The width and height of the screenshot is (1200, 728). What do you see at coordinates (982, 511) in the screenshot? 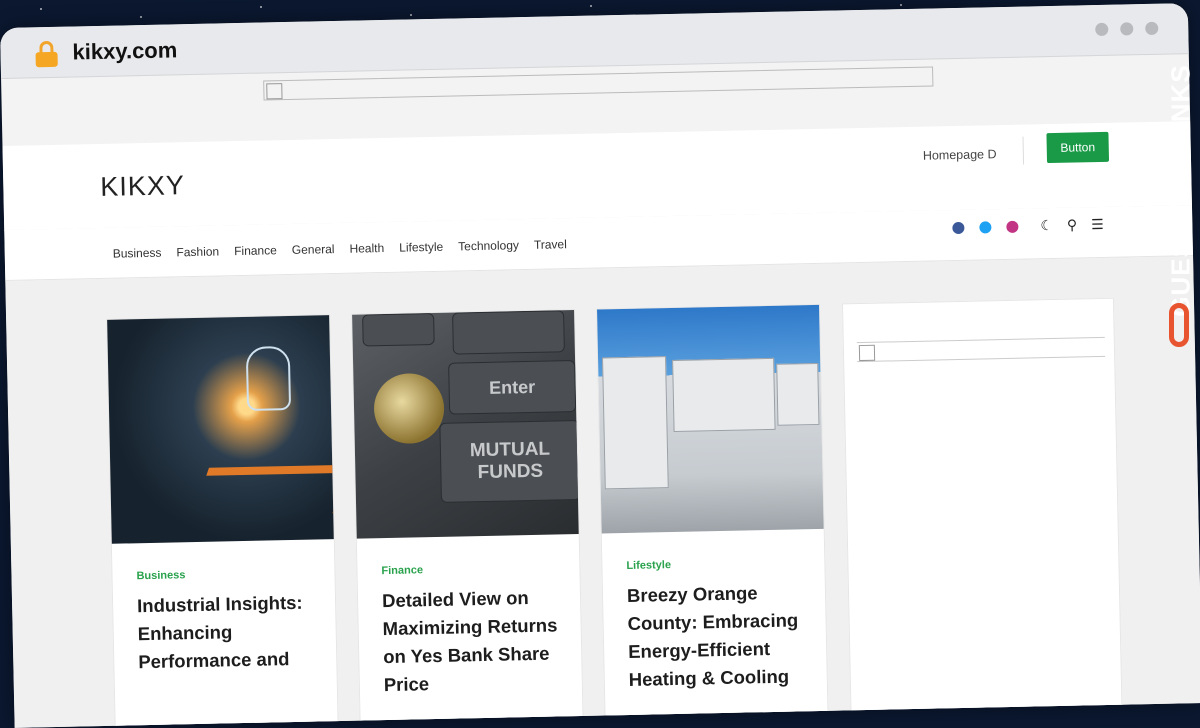
I see `sidebar-widget` at bounding box center [982, 511].